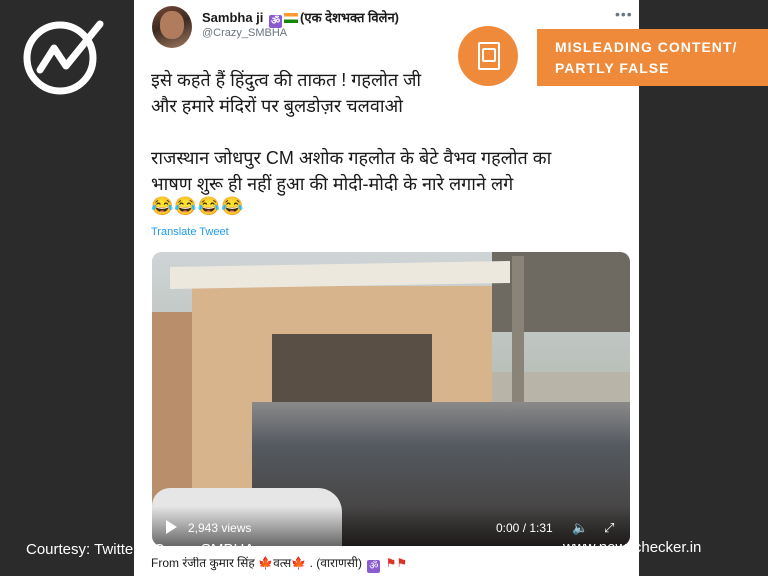 The width and height of the screenshot is (768, 576). I want to click on newschecker-logo-icon, so click(63, 57).